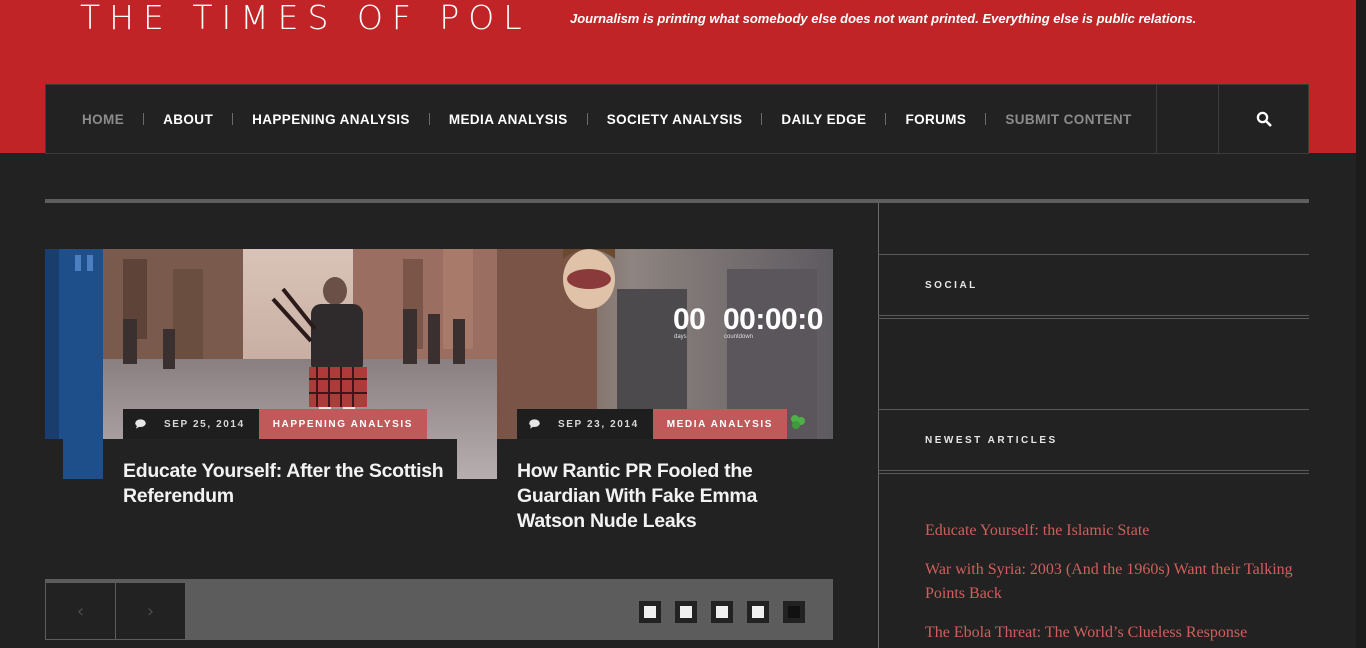 The height and width of the screenshot is (648, 1366). What do you see at coordinates (689, 319) in the screenshot?
I see `countdown-days: 00` at bounding box center [689, 319].